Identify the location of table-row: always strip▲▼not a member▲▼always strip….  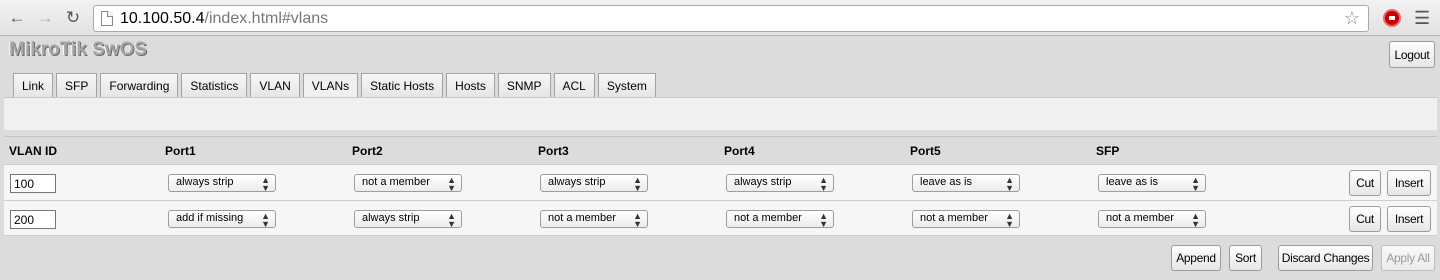
(720, 182).